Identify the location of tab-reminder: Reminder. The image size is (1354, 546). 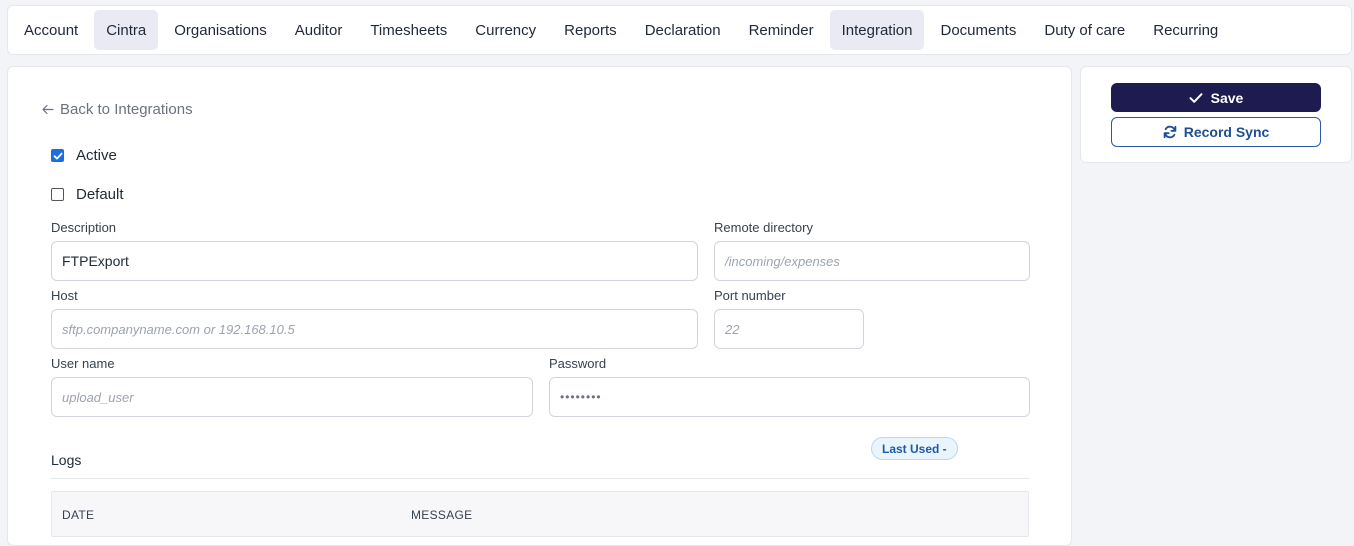
(781, 30).